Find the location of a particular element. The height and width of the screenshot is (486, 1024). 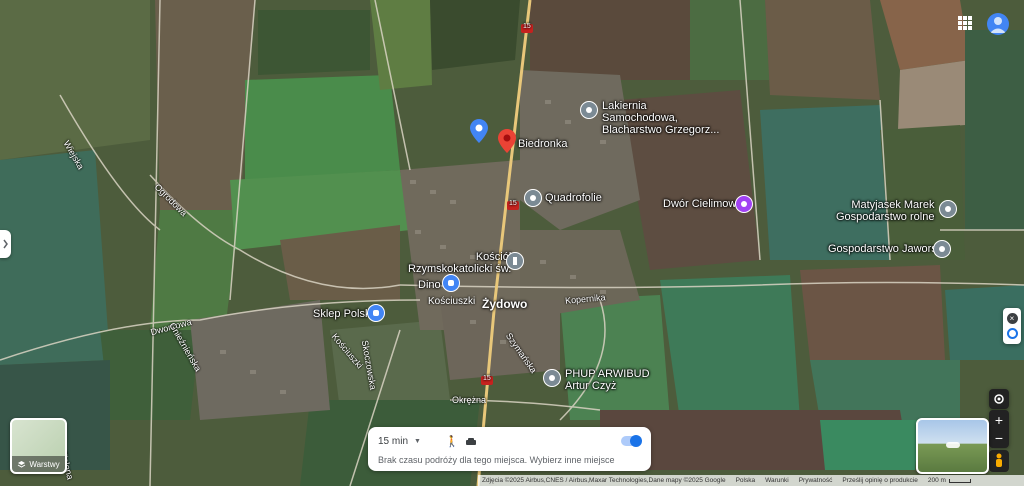

privacy-link: Prywatność is located at coordinates (816, 480).